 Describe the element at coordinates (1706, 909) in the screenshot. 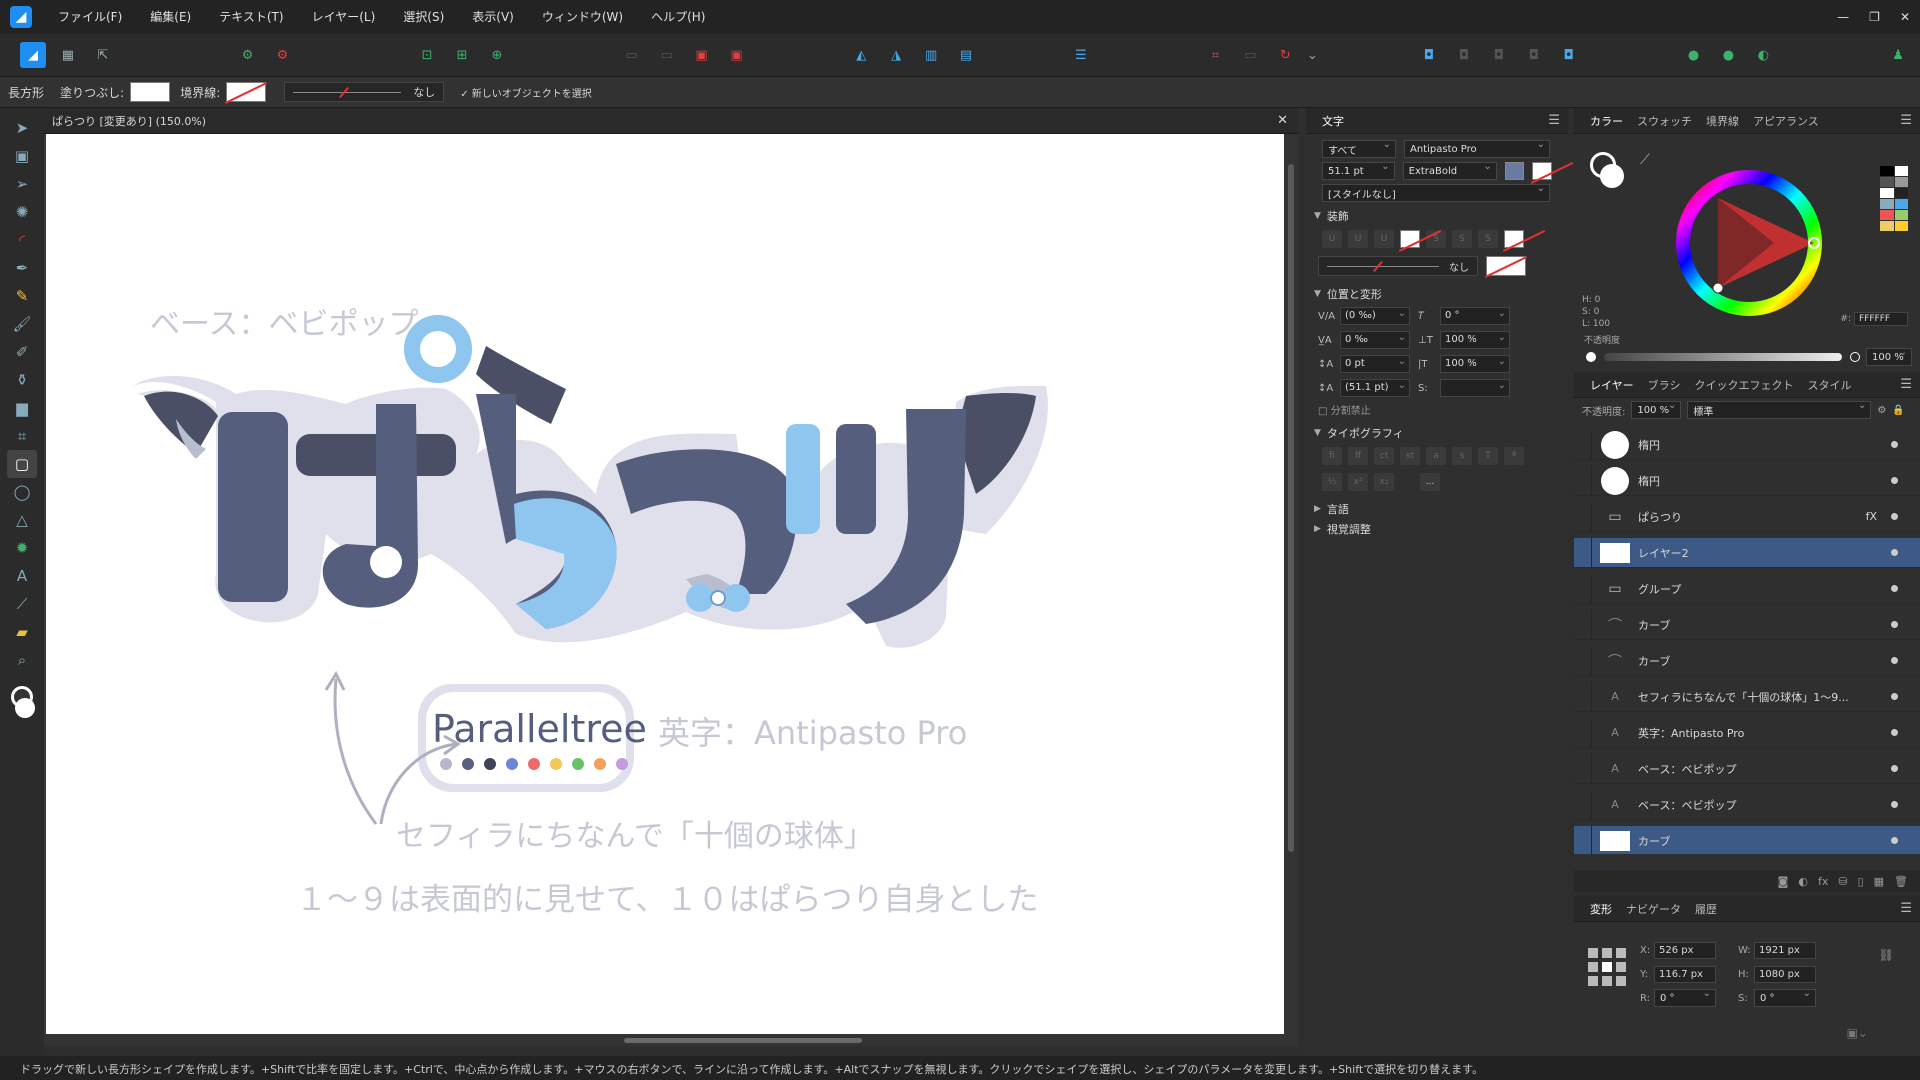

I see `tab-history: 履歴` at that location.